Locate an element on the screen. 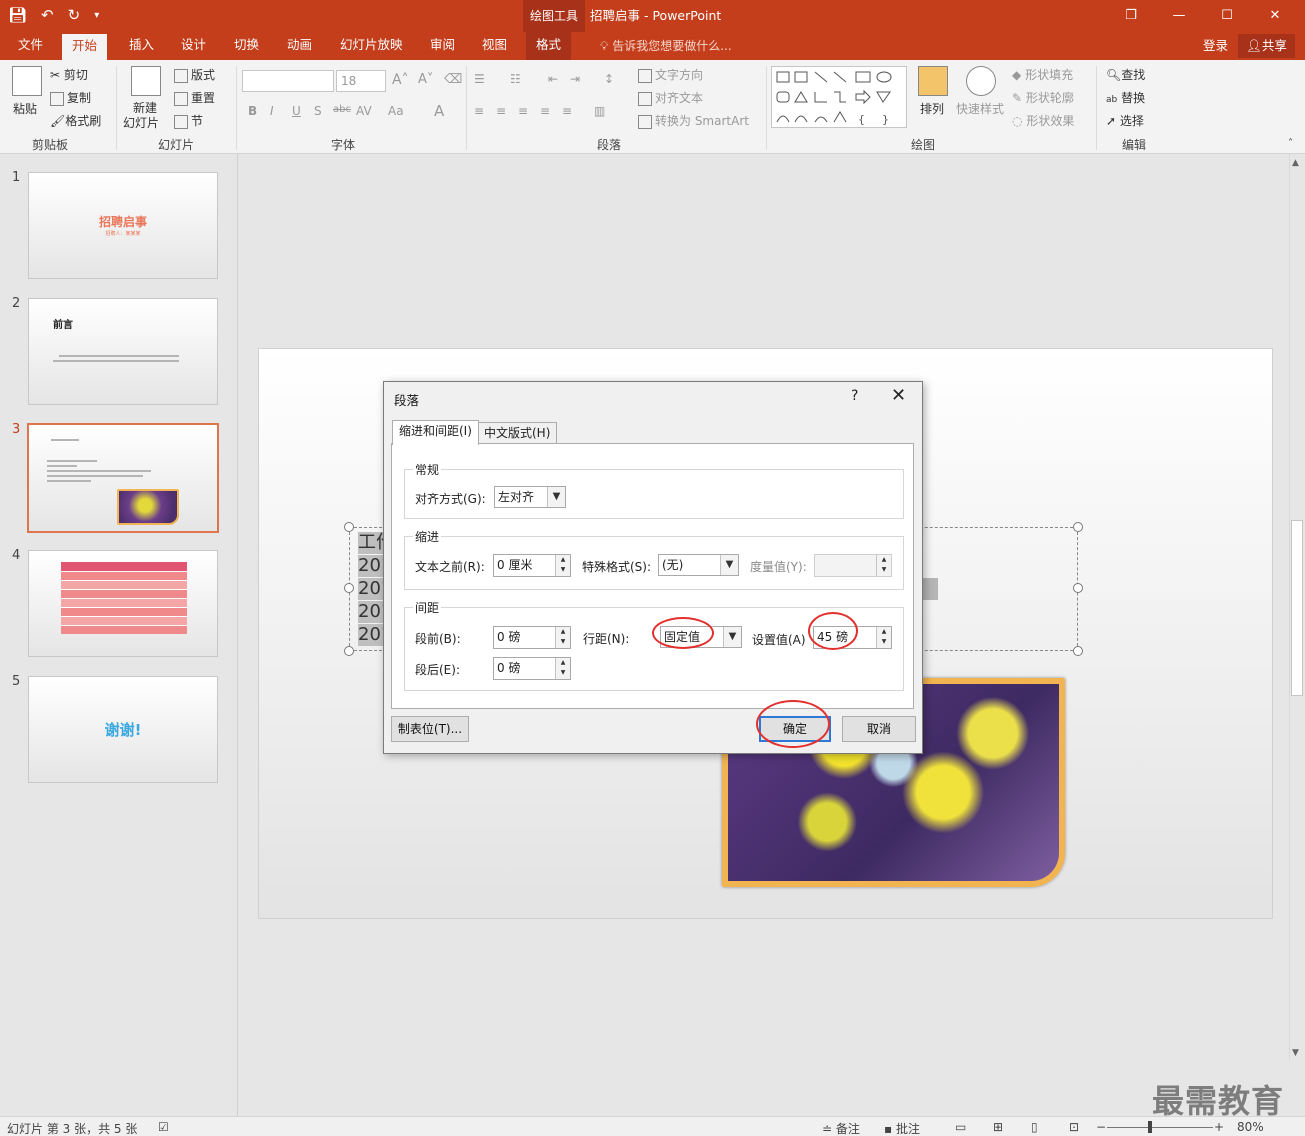  slide-thumbnail-5: 谢谢! is located at coordinates (123, 729).